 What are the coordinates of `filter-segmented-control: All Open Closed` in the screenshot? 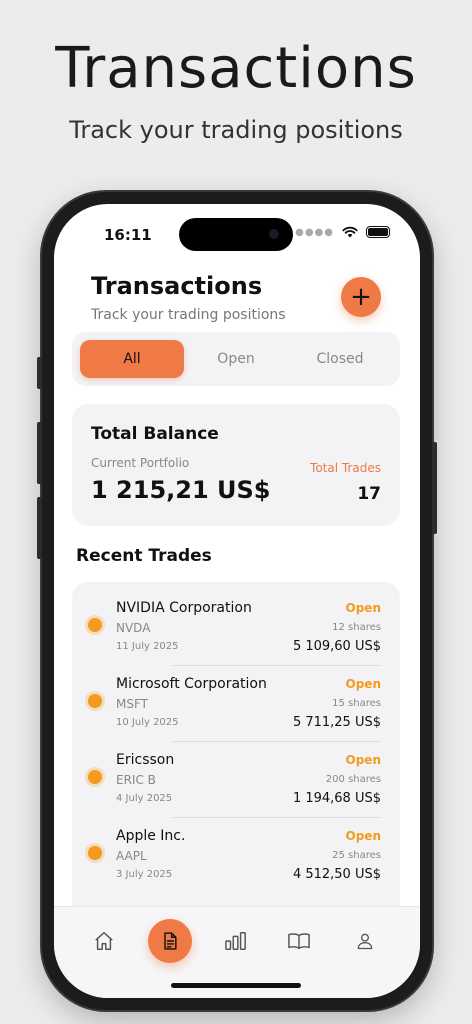 It's located at (236, 359).